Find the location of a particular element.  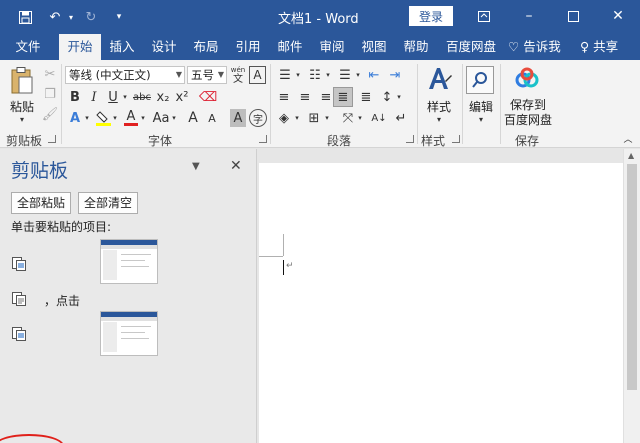

tab-design: 设计 is located at coordinates (164, 47).